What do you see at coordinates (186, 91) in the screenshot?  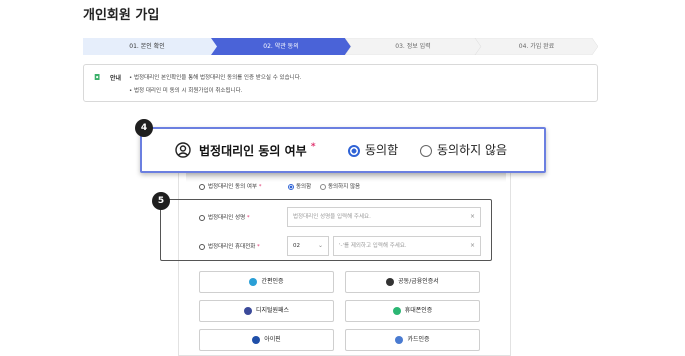 I see `notice-line-2: • 법정 대리인 미 동의 시 회원가입이 취소됩니다.` at bounding box center [186, 91].